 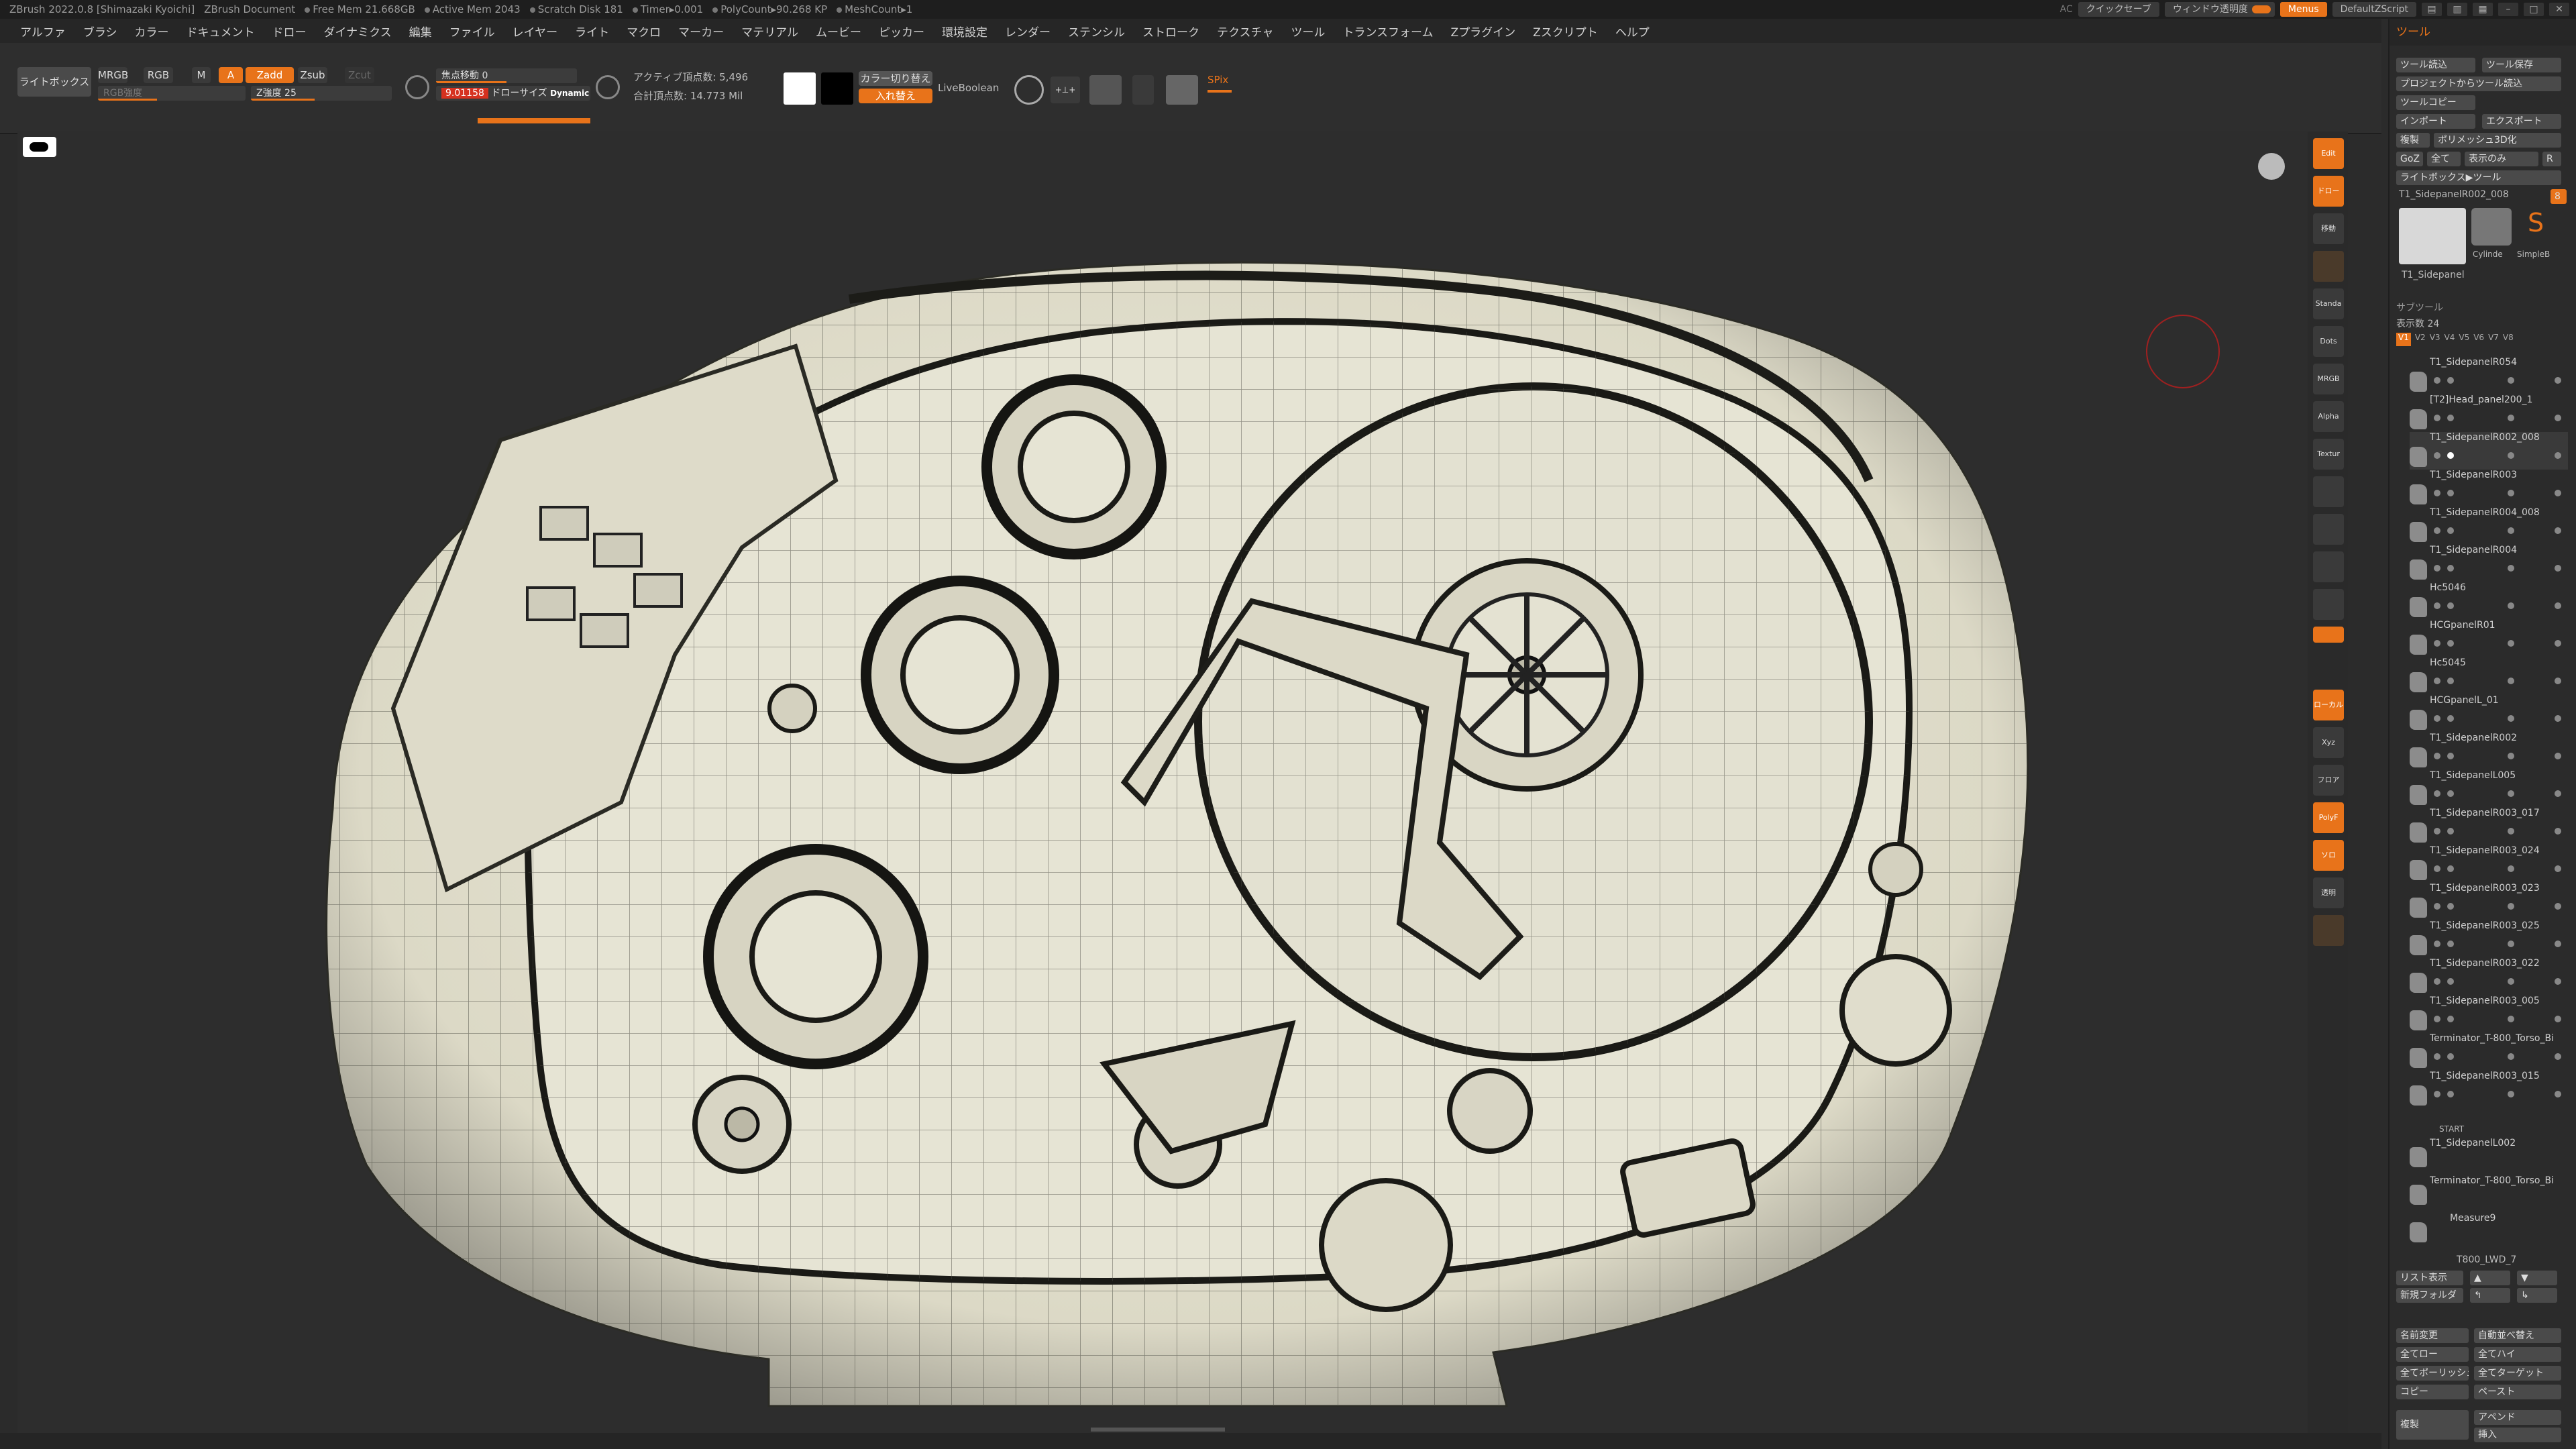 What do you see at coordinates (2303, 9) in the screenshot?
I see `menus-button: Menus` at bounding box center [2303, 9].